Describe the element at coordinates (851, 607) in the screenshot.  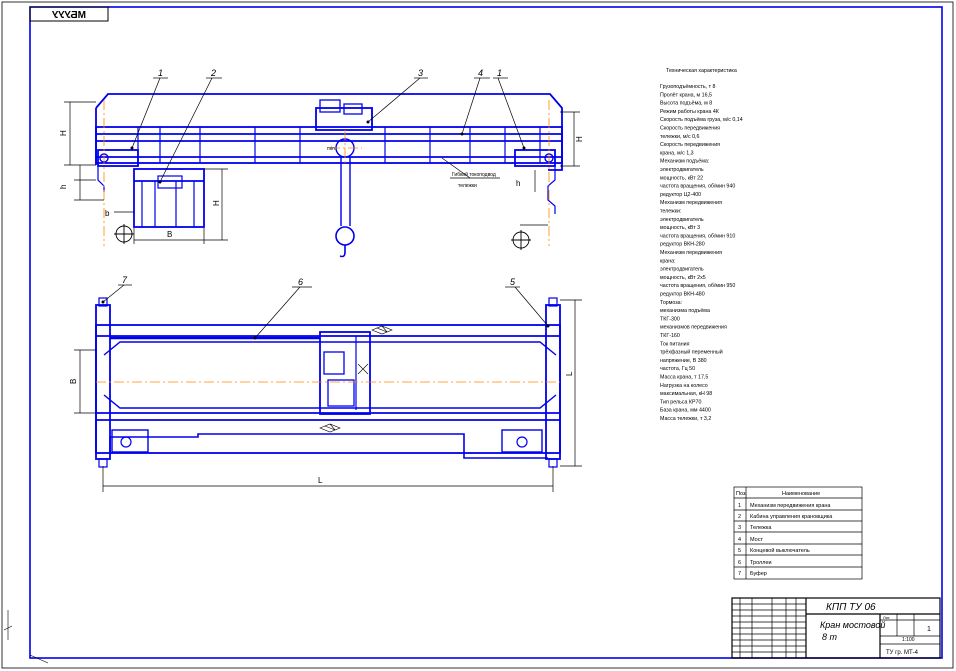
I see `title-code: КПП ТУ 06` at that location.